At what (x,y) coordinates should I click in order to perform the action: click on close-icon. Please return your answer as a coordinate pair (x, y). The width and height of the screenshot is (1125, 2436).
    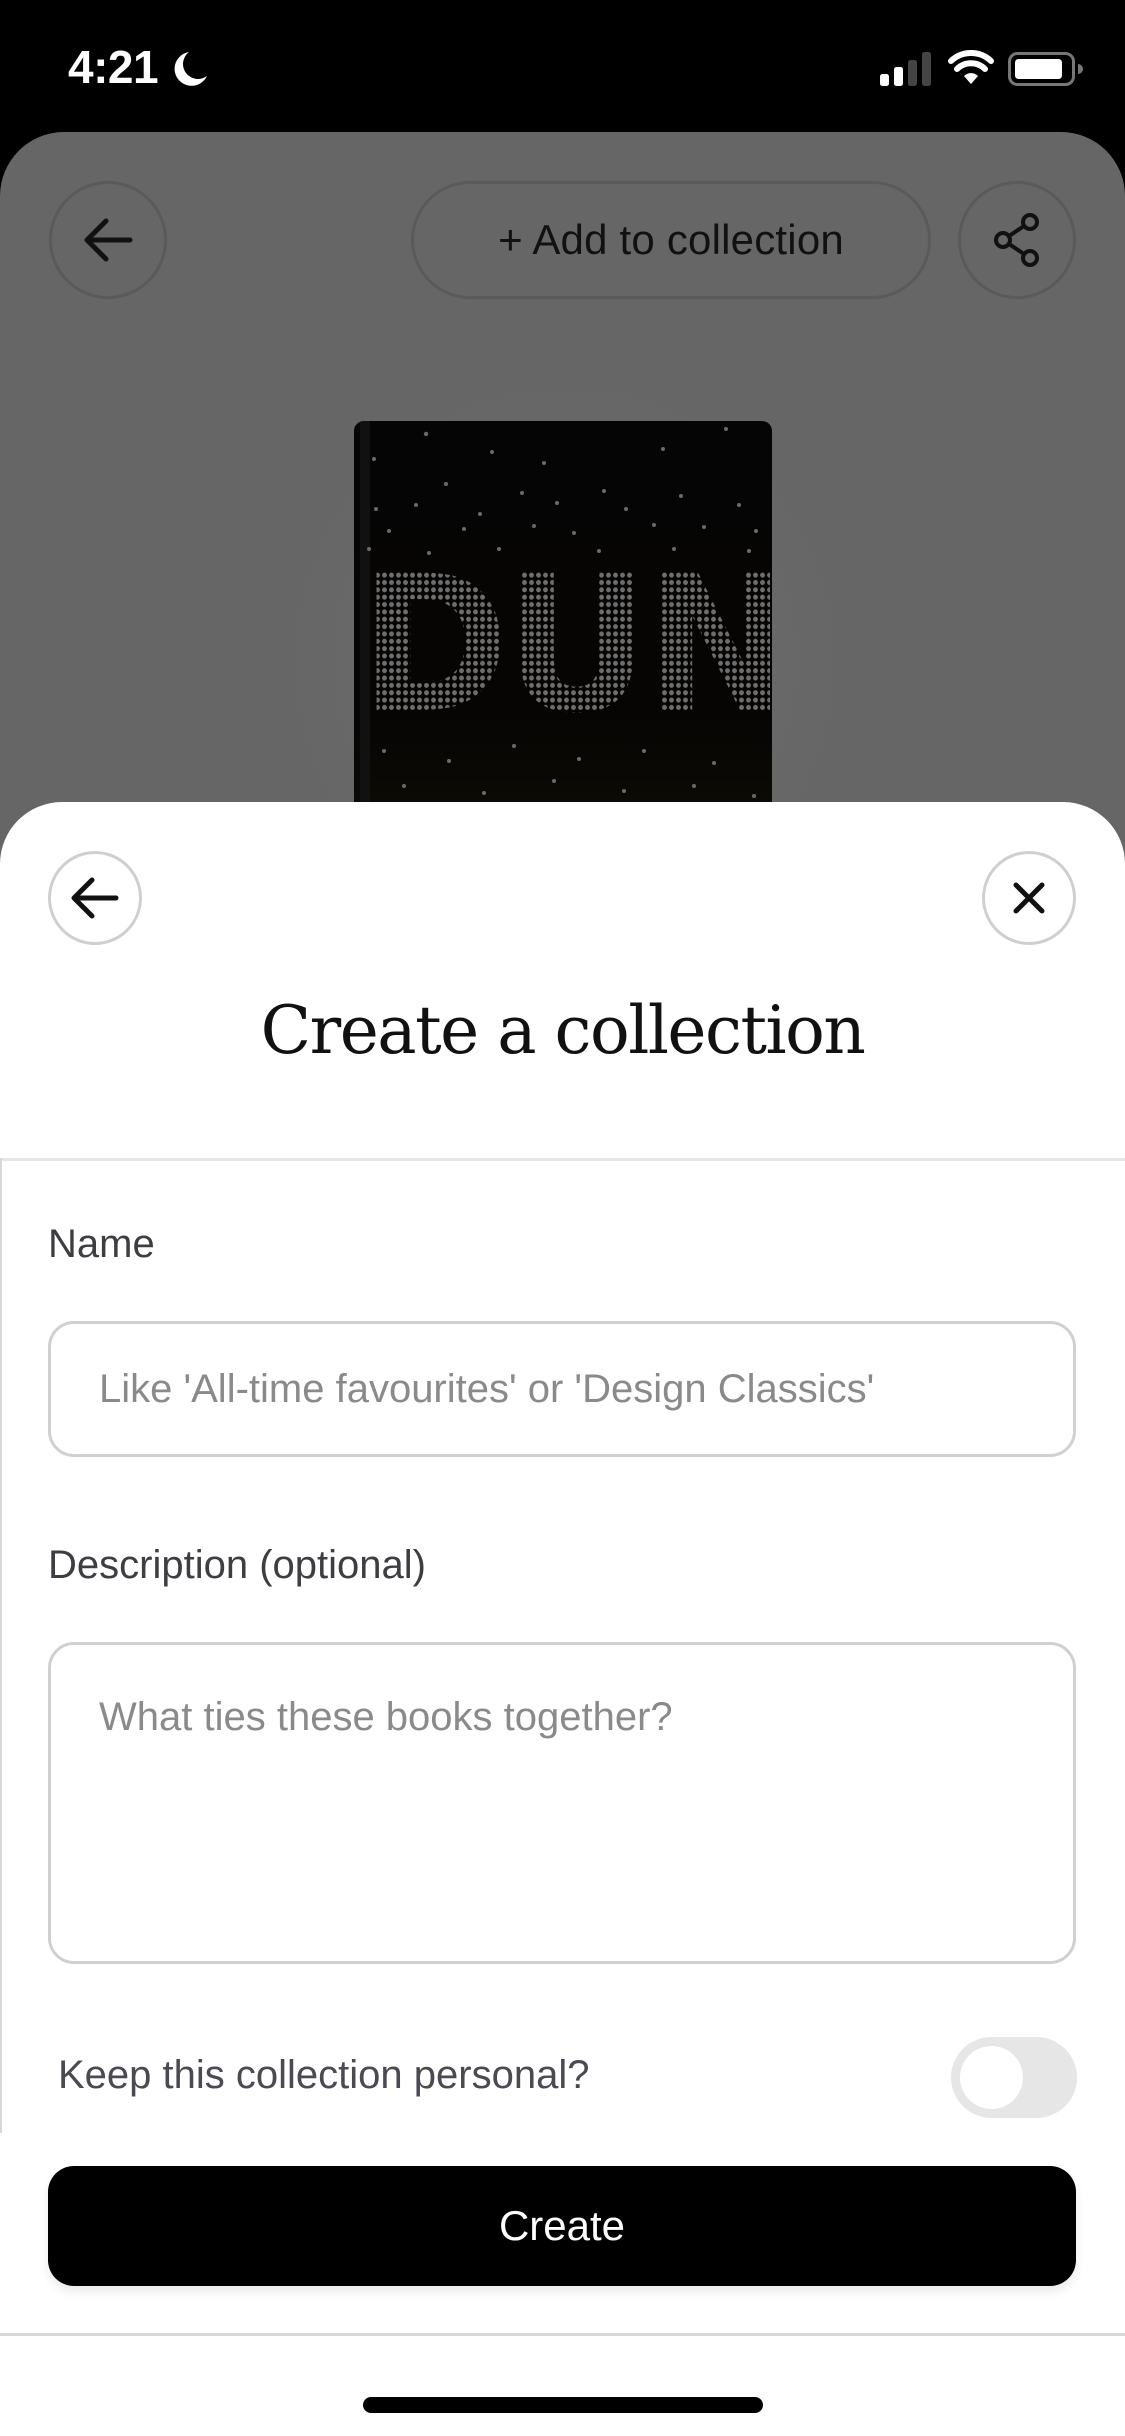
    Looking at the image, I should click on (1029, 898).